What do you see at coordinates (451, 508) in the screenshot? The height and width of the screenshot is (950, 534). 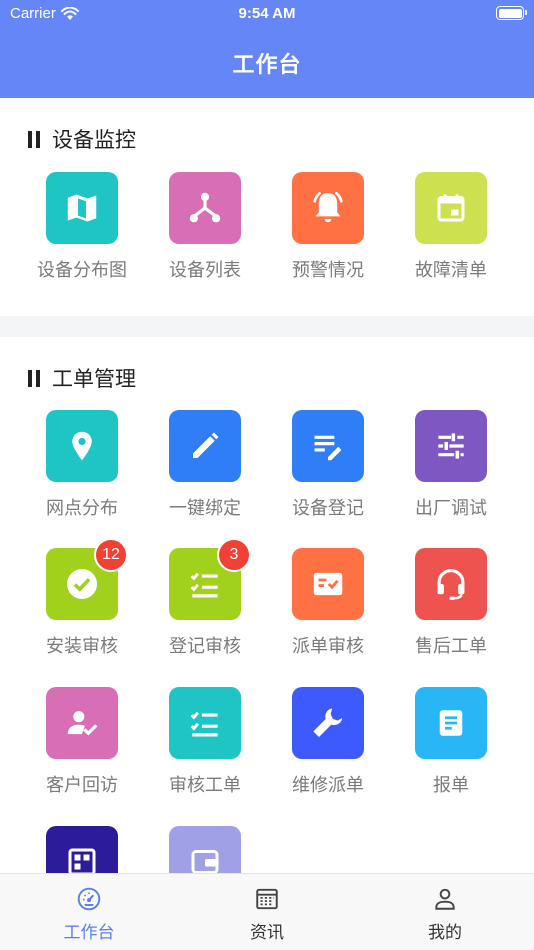 I see `tile-label: 出厂调试` at bounding box center [451, 508].